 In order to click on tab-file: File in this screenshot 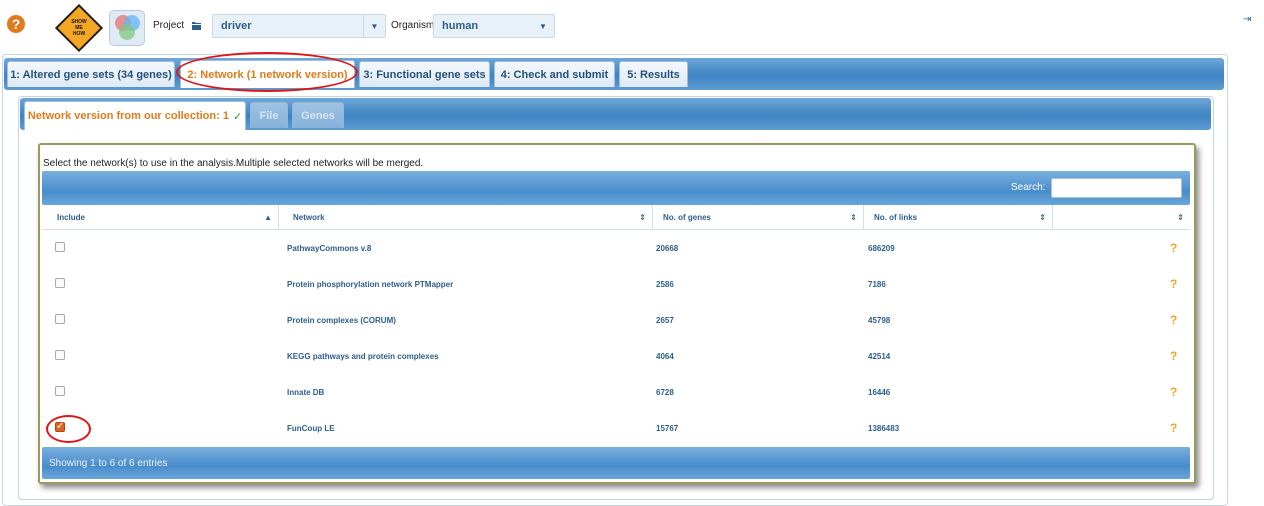, I will do `click(269, 115)`.